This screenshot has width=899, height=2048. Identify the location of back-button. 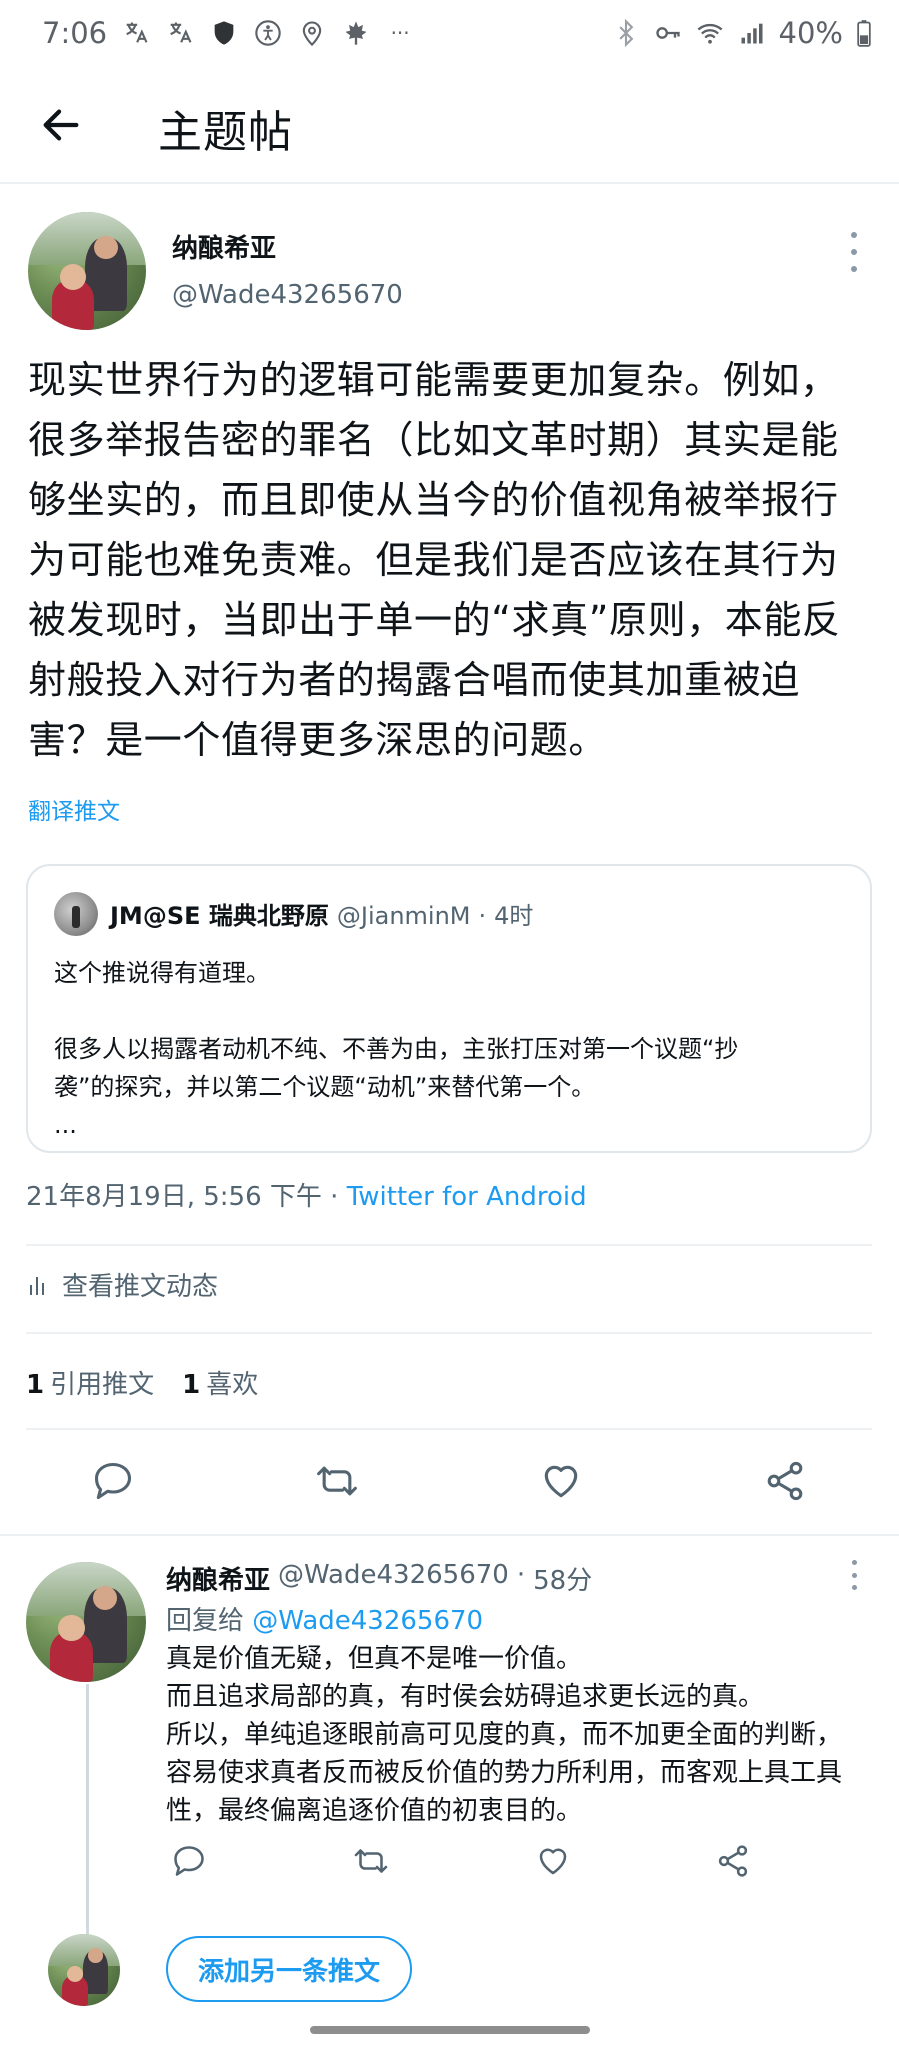
(61, 125).